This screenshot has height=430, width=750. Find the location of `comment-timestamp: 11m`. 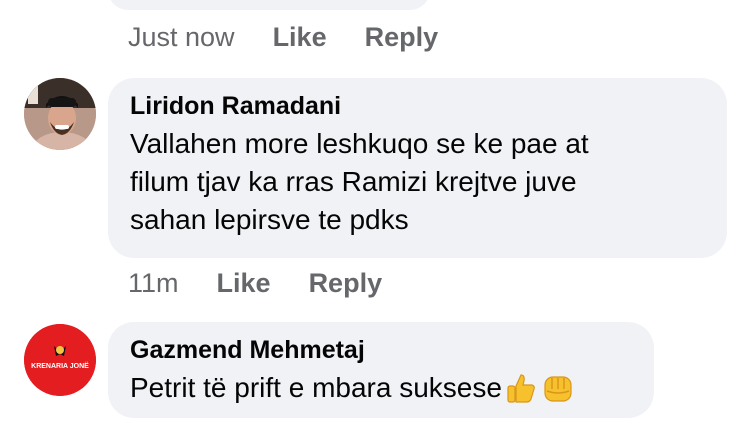

comment-timestamp: 11m is located at coordinates (153, 283).